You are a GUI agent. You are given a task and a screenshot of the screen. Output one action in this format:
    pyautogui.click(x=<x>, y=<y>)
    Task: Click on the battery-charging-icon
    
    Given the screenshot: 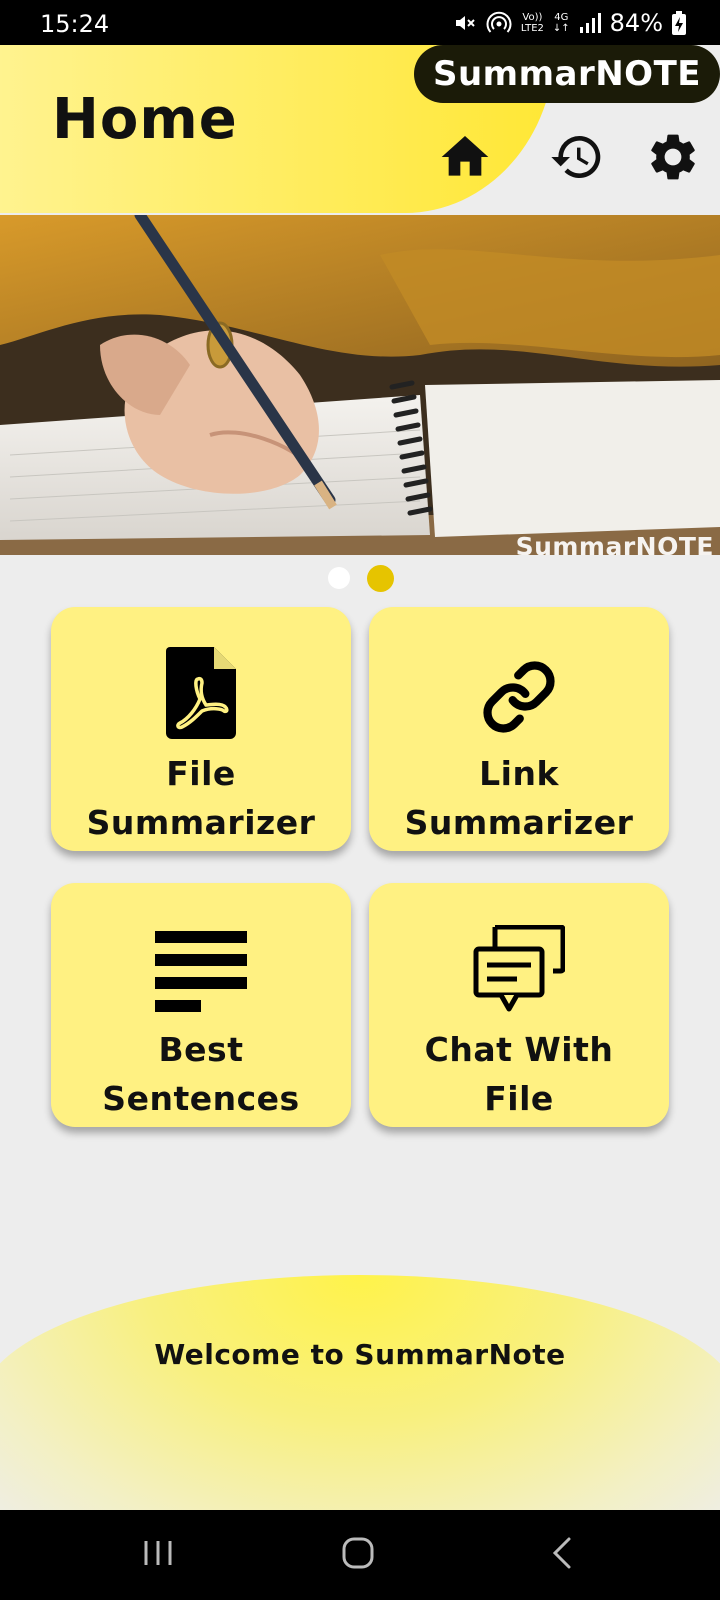 What is the action you would take?
    pyautogui.click(x=679, y=23)
    